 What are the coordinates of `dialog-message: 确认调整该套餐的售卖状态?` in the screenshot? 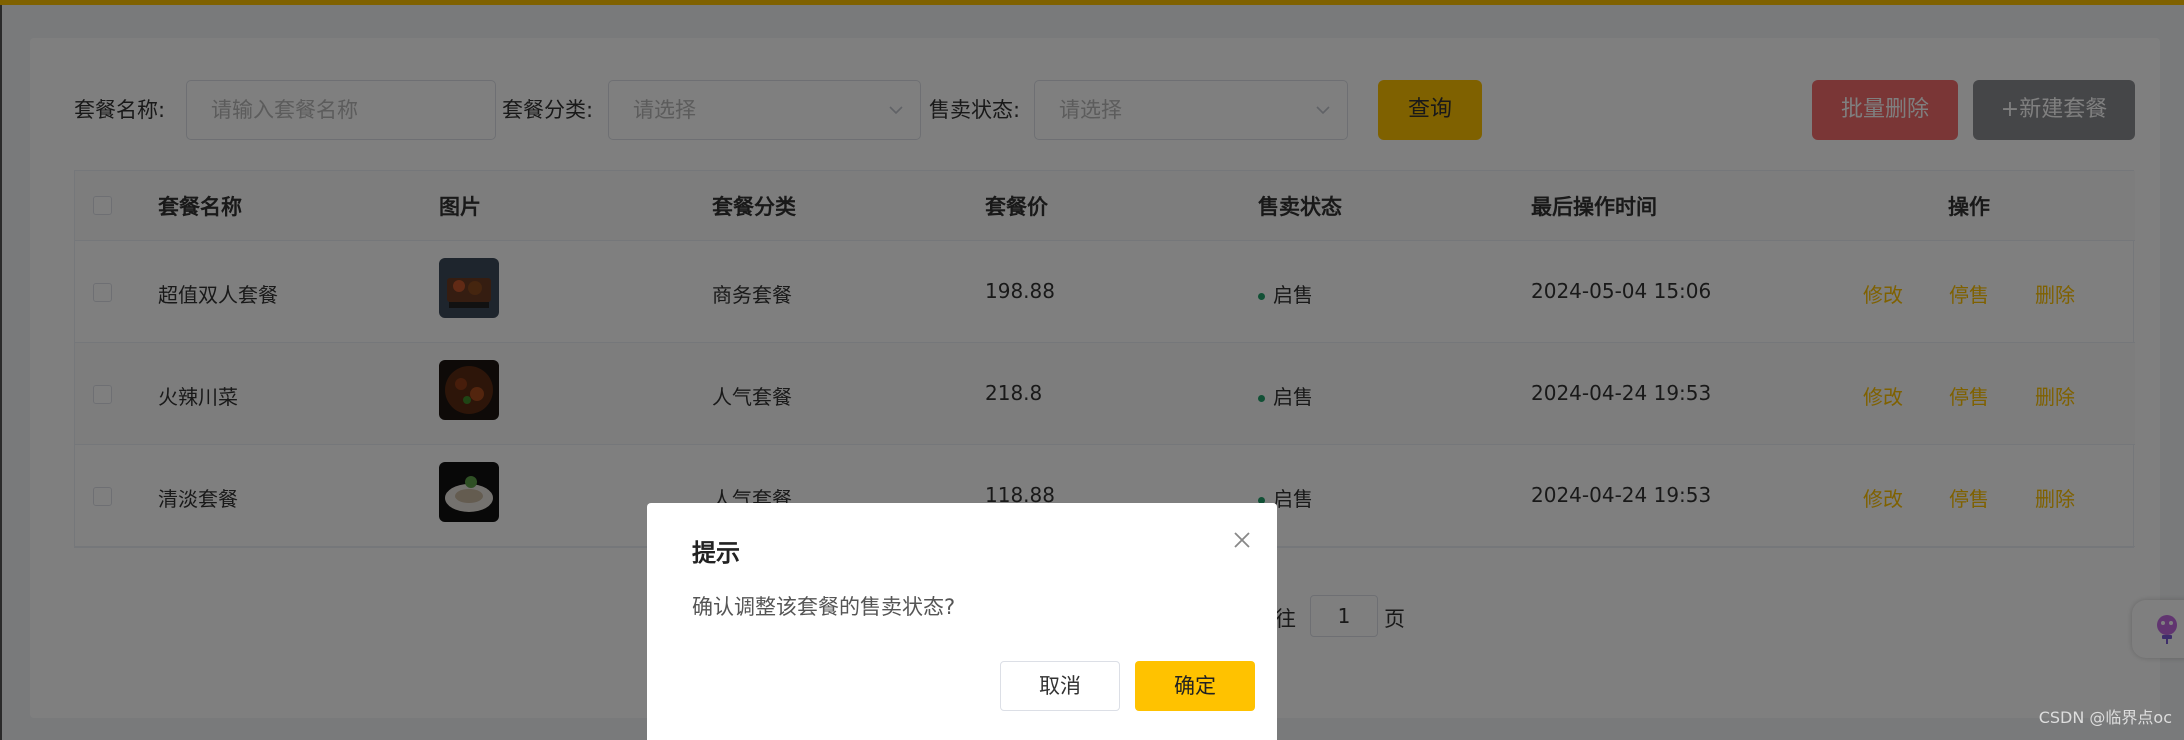 It's located at (824, 607).